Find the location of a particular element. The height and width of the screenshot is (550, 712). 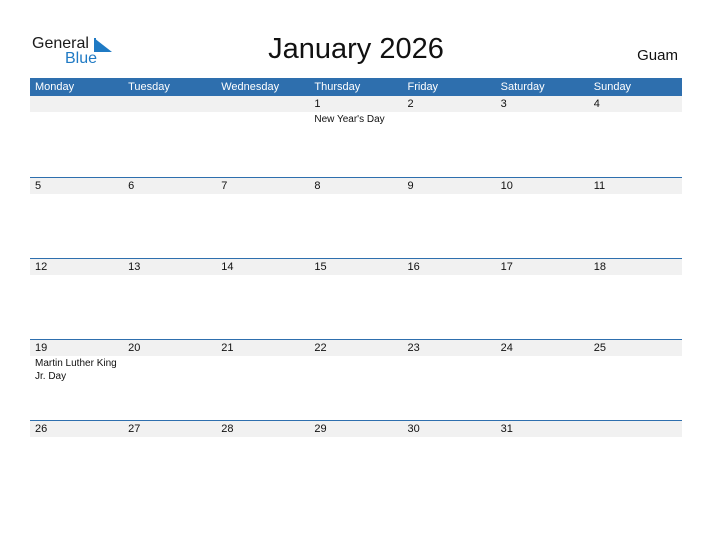

day-number: 18 is located at coordinates (599, 267).